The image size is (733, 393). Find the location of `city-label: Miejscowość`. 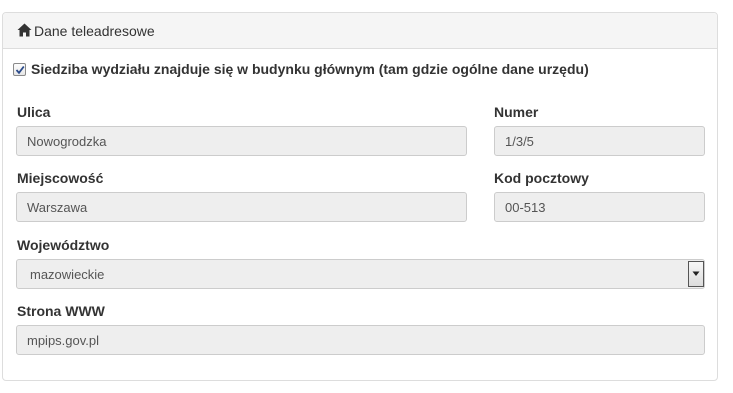

city-label: Miejscowość is located at coordinates (60, 178).